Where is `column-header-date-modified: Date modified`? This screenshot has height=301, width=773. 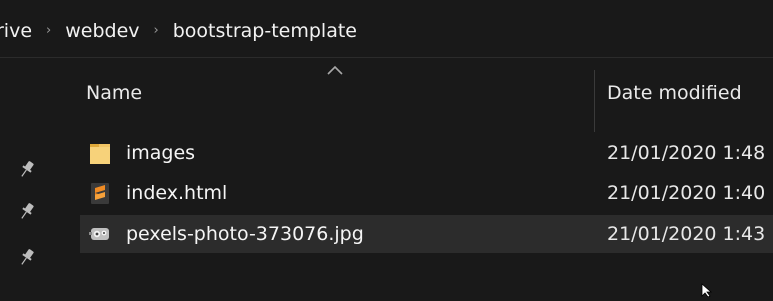 column-header-date-modified: Date modified is located at coordinates (674, 93).